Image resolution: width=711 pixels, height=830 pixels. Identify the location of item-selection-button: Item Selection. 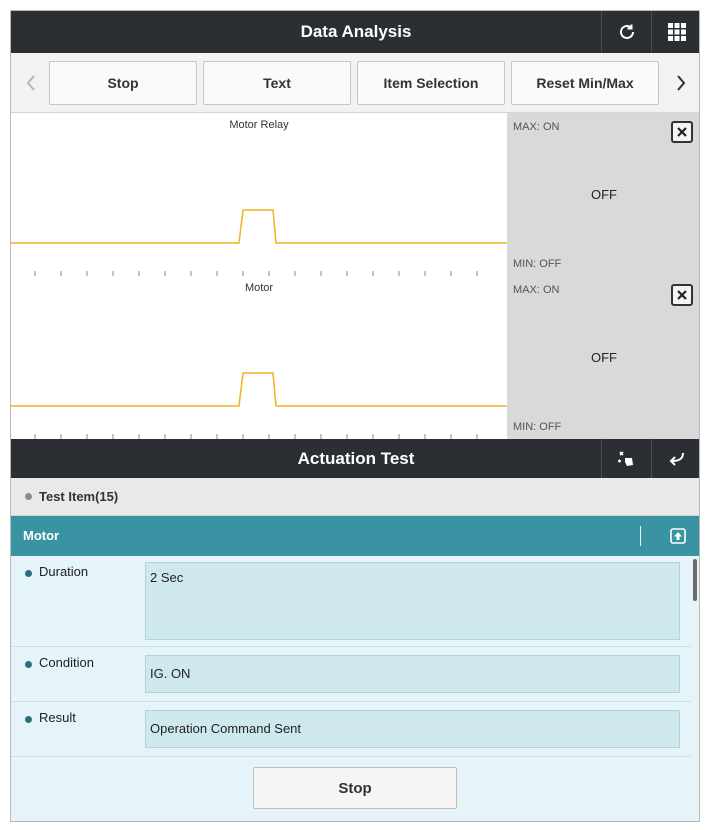
(431, 83).